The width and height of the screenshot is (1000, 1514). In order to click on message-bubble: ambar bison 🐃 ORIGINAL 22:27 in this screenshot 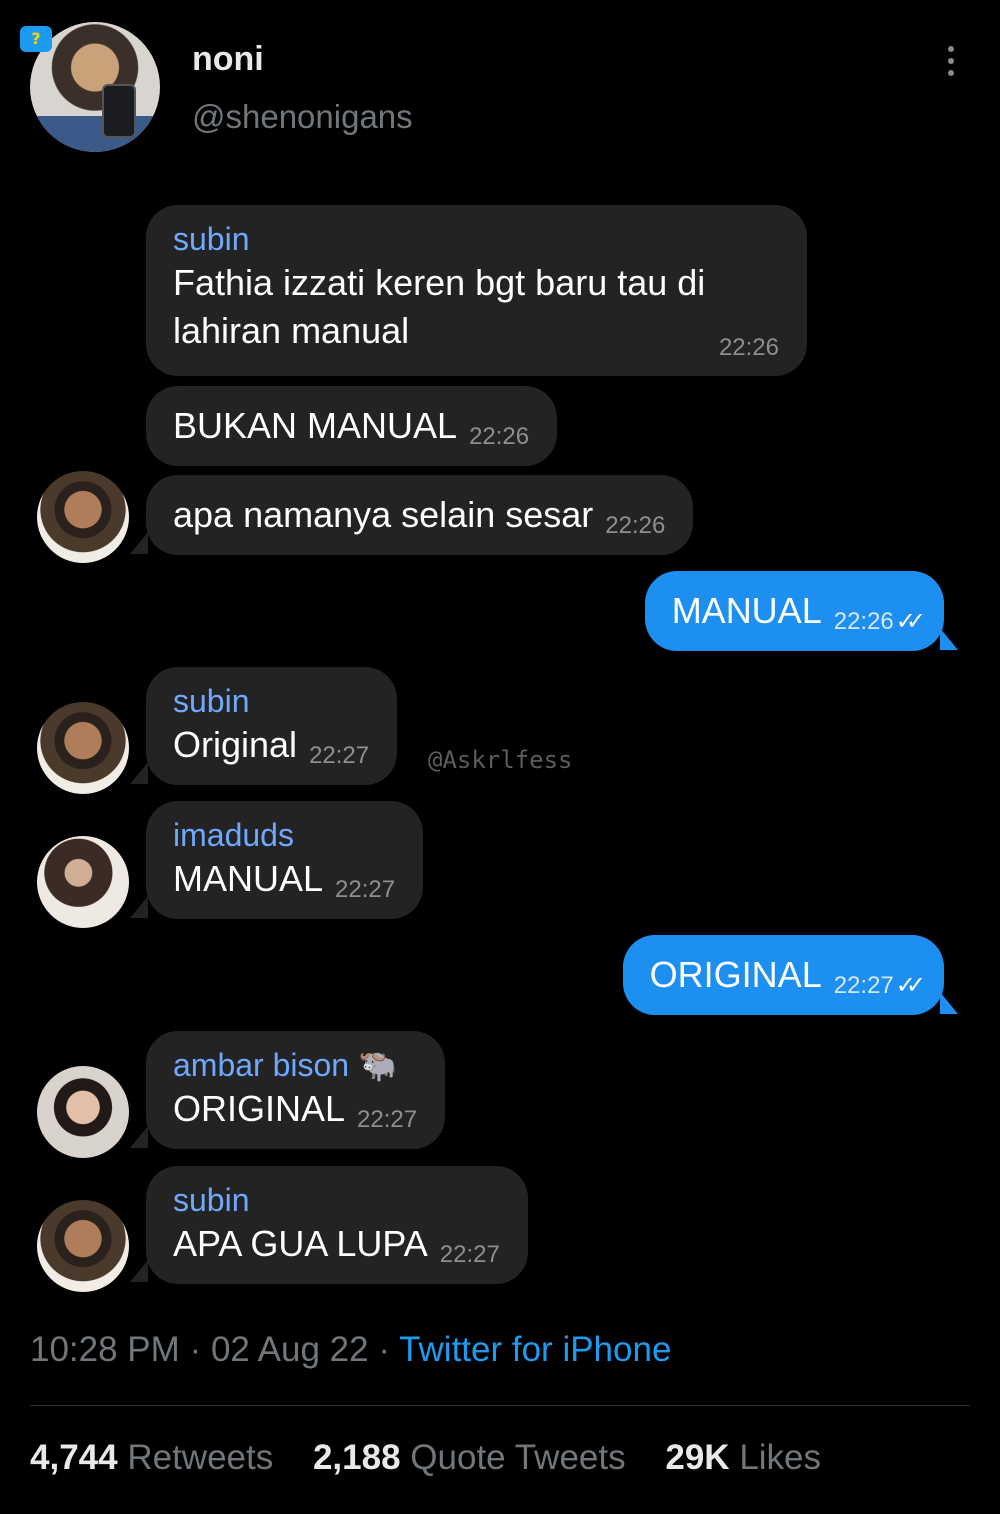, I will do `click(296, 1090)`.